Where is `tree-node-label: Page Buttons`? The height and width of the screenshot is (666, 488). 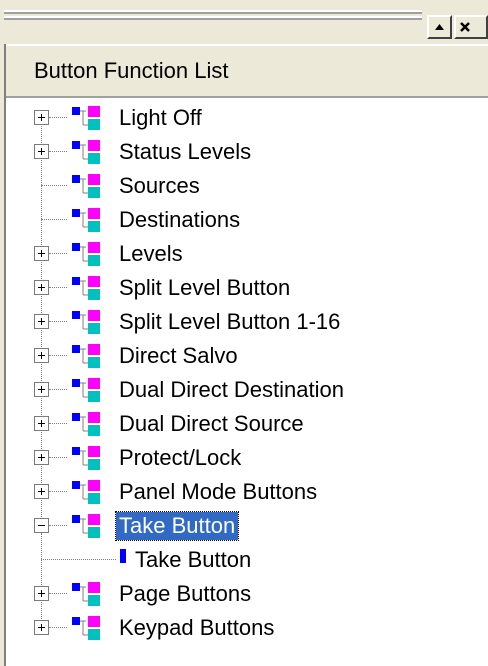
tree-node-label: Page Buttons is located at coordinates (185, 594).